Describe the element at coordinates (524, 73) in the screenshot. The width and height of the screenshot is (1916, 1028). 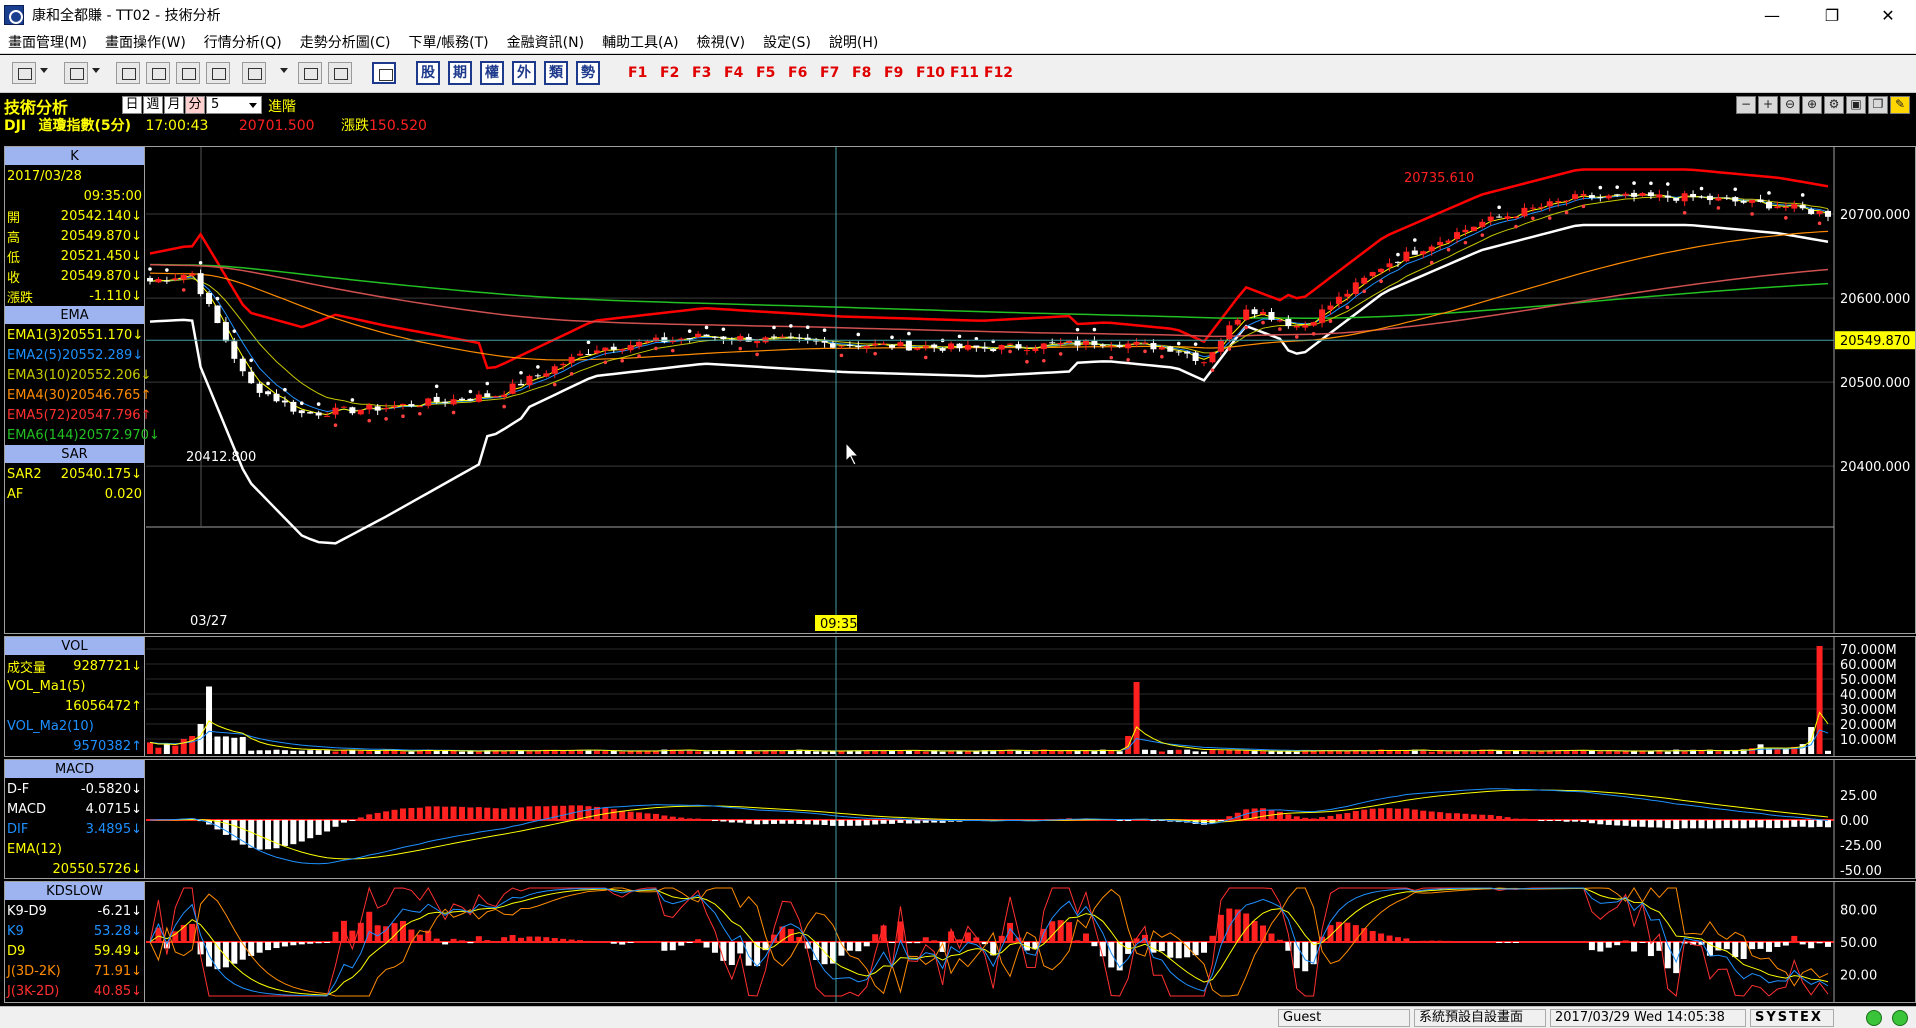
I see `foreign-button: 外` at that location.